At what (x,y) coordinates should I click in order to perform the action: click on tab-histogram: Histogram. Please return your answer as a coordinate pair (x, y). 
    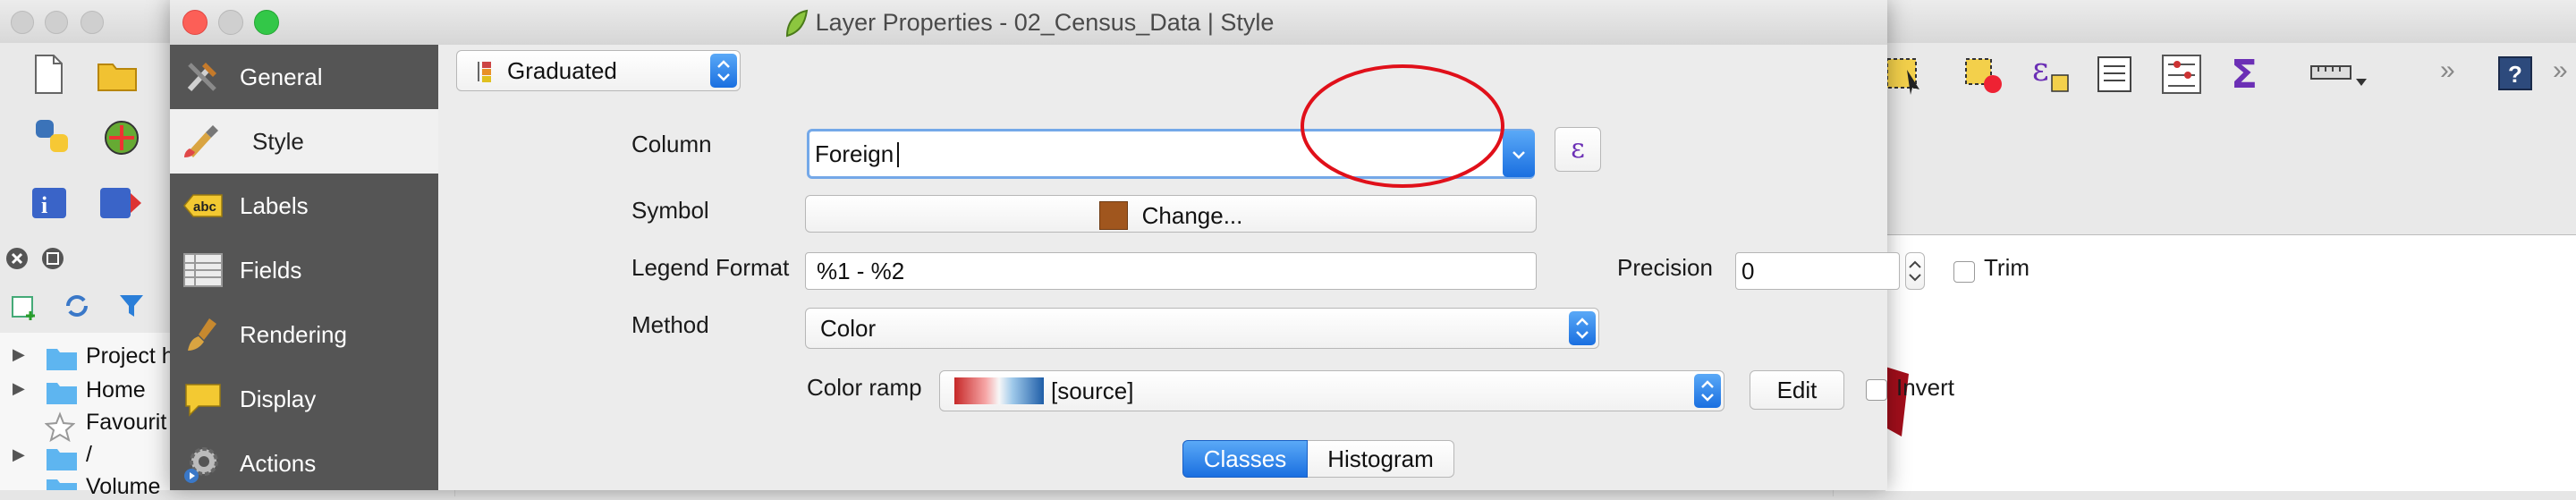
    Looking at the image, I should click on (1381, 459).